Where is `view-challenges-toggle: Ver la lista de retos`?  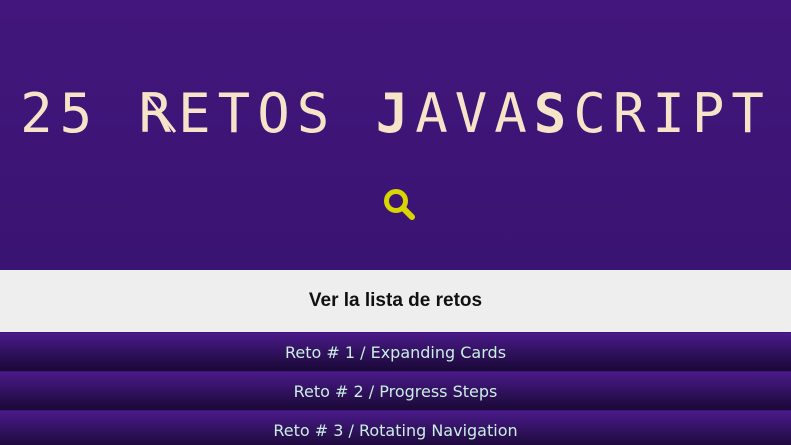
view-challenges-toggle: Ver la lista de retos is located at coordinates (395, 301).